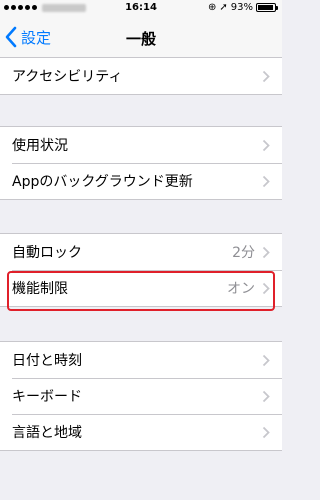 This screenshot has height=500, width=320. Describe the element at coordinates (47, 253) in the screenshot. I see `row-label: 自動ロック` at that location.